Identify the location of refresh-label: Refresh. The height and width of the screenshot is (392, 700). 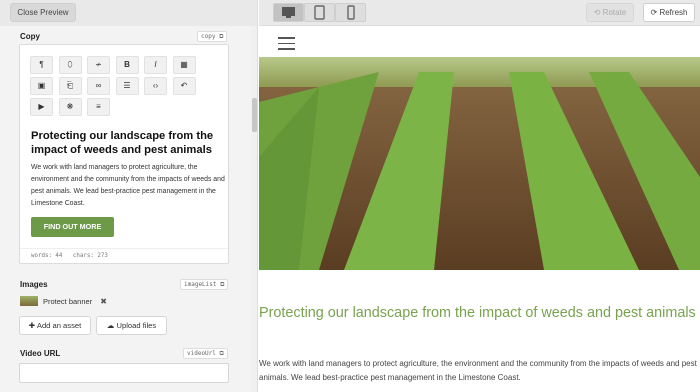
(673, 12).